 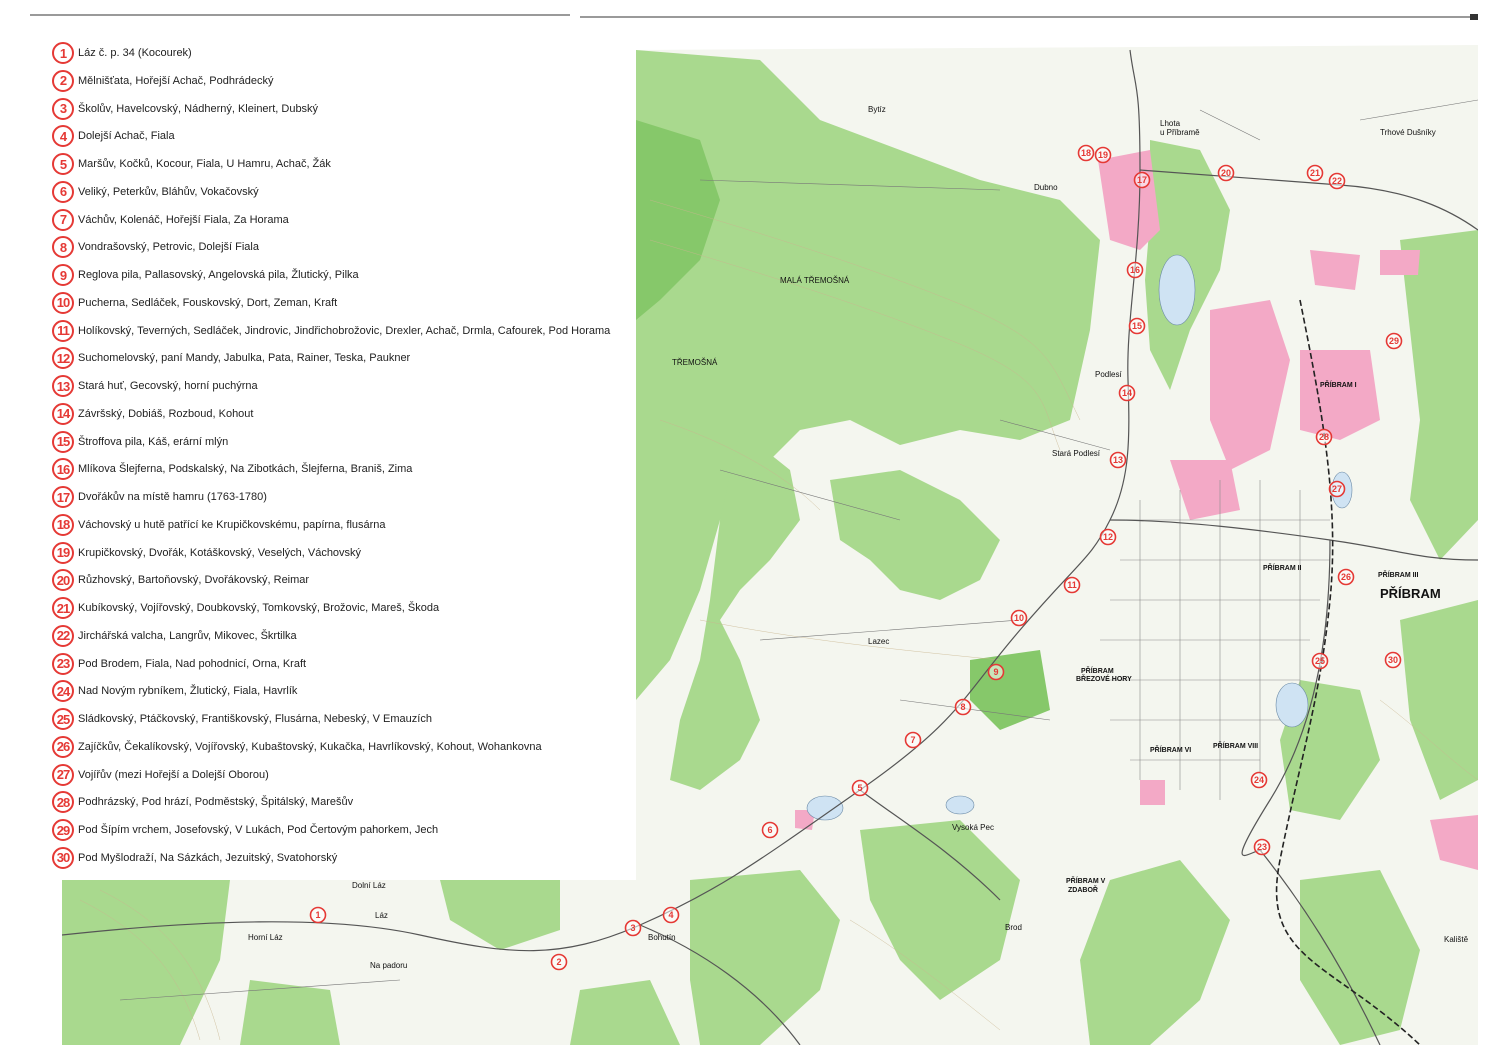 What do you see at coordinates (825, 808) in the screenshot?
I see `water-body` at bounding box center [825, 808].